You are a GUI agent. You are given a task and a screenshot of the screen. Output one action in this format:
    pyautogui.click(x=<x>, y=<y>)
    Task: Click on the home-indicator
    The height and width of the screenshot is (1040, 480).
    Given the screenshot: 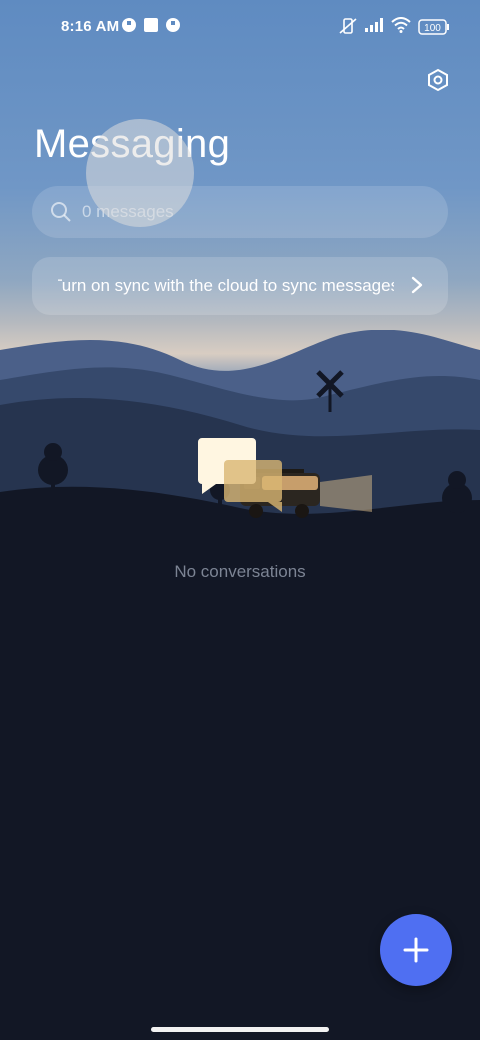 What is the action you would take?
    pyautogui.click(x=240, y=1029)
    